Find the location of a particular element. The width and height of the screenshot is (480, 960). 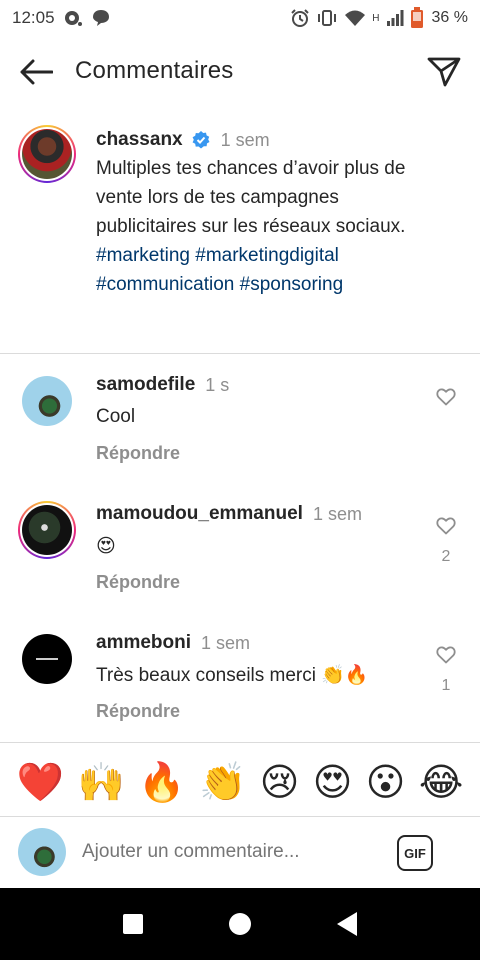

emoji-raising-hands: 🙌 is located at coordinates (100, 782).